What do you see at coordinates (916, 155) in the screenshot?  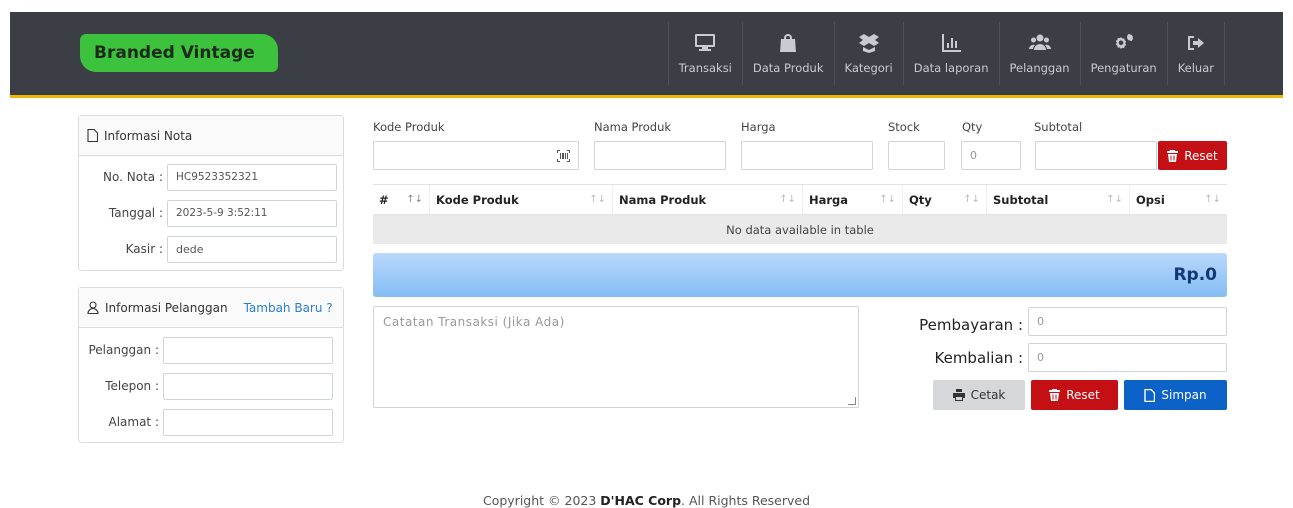 I see `stock-input` at bounding box center [916, 155].